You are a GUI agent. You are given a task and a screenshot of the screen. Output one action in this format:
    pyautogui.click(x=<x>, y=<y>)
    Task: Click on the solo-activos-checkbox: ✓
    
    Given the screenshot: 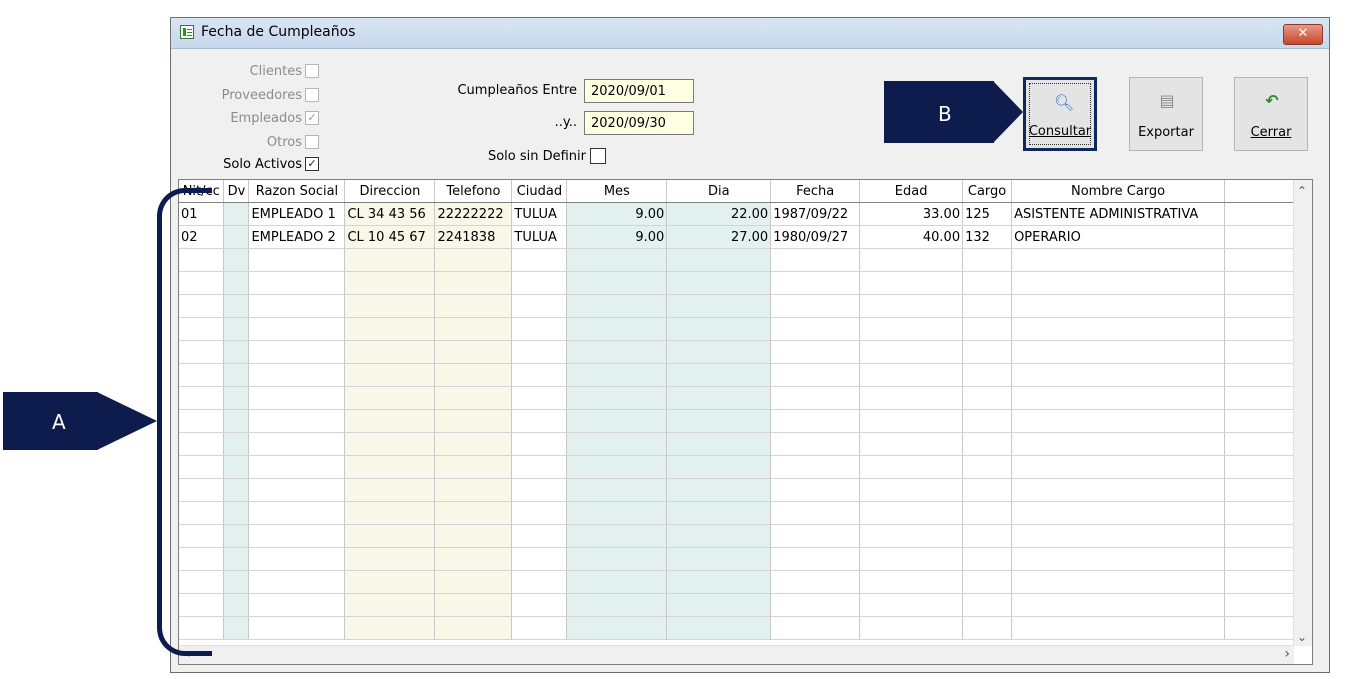 What is the action you would take?
    pyautogui.click(x=312, y=164)
    